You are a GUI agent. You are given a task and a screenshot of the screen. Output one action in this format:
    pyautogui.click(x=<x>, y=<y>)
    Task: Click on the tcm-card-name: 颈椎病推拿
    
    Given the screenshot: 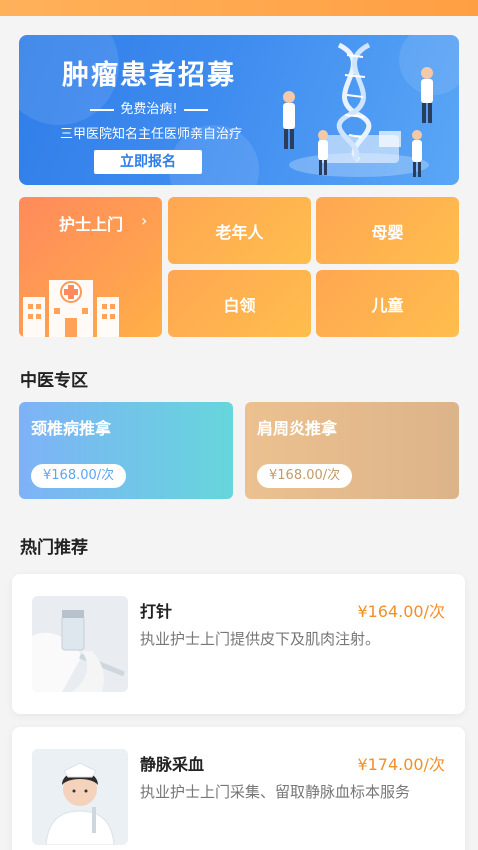 What is the action you would take?
    pyautogui.click(x=71, y=428)
    